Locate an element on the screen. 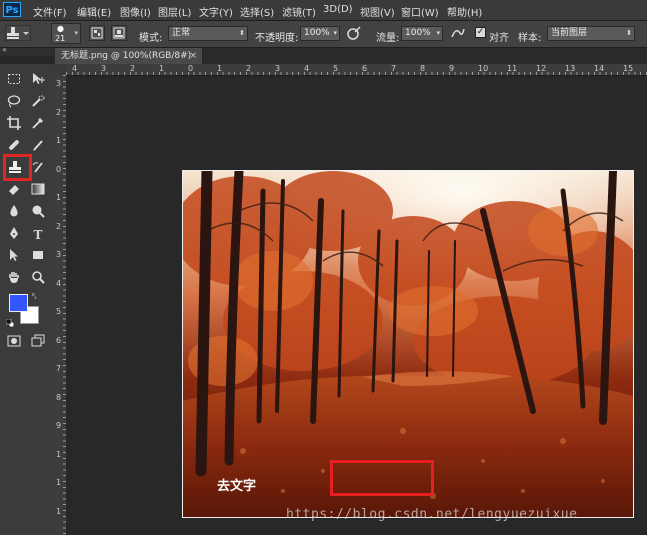 The image size is (647, 535). chevron-down-icon: ▾ is located at coordinates (76, 33).